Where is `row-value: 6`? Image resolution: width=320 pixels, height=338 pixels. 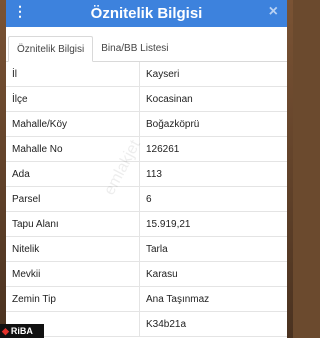 row-value: 6 is located at coordinates (213, 199).